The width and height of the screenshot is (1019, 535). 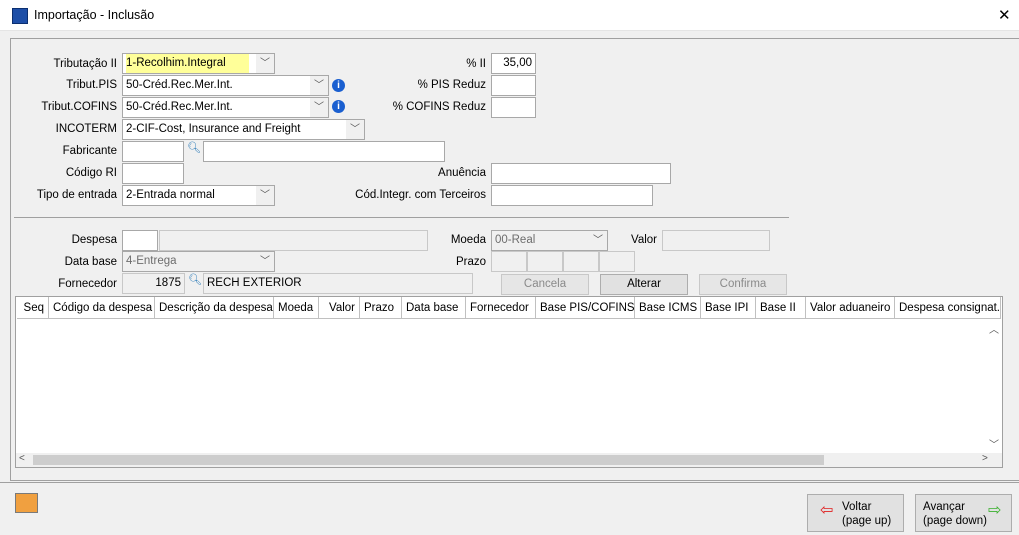 I want to click on pct-pis-reduz-input, so click(x=513, y=85).